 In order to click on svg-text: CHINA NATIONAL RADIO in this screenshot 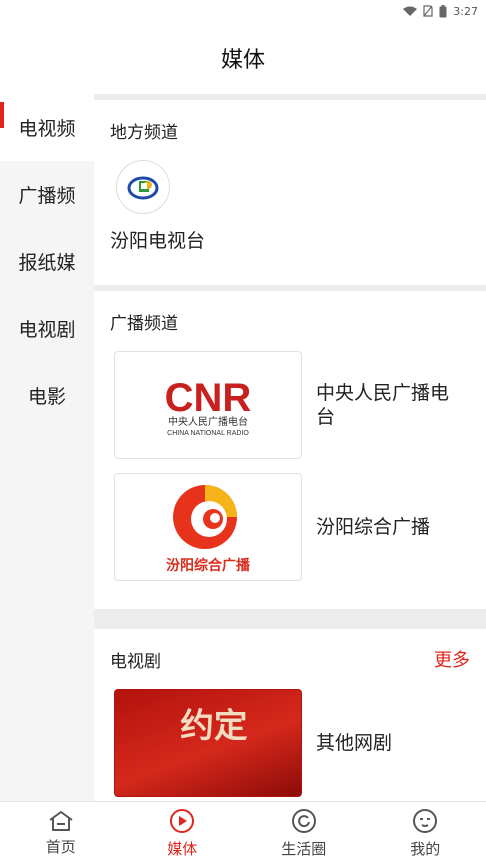, I will do `click(208, 433)`.